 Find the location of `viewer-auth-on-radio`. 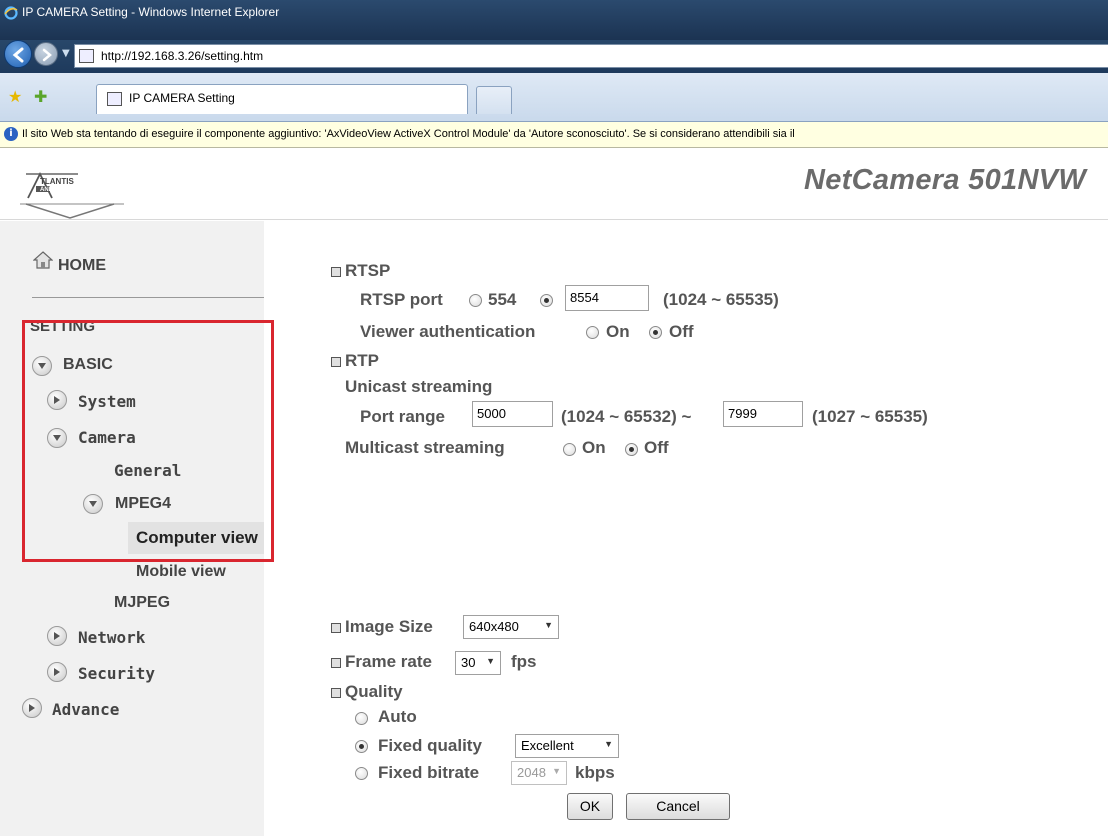

viewer-auth-on-radio is located at coordinates (592, 332).